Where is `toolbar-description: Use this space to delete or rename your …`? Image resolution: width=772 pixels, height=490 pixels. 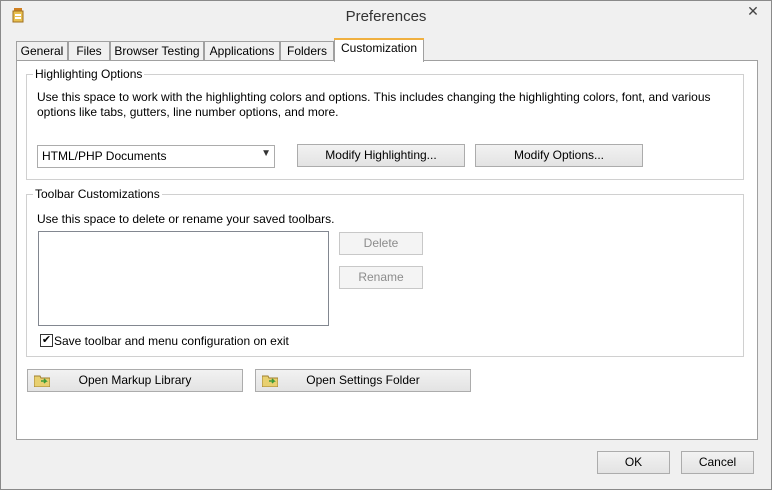
toolbar-description: Use this space to delete or rename your … is located at coordinates (186, 219).